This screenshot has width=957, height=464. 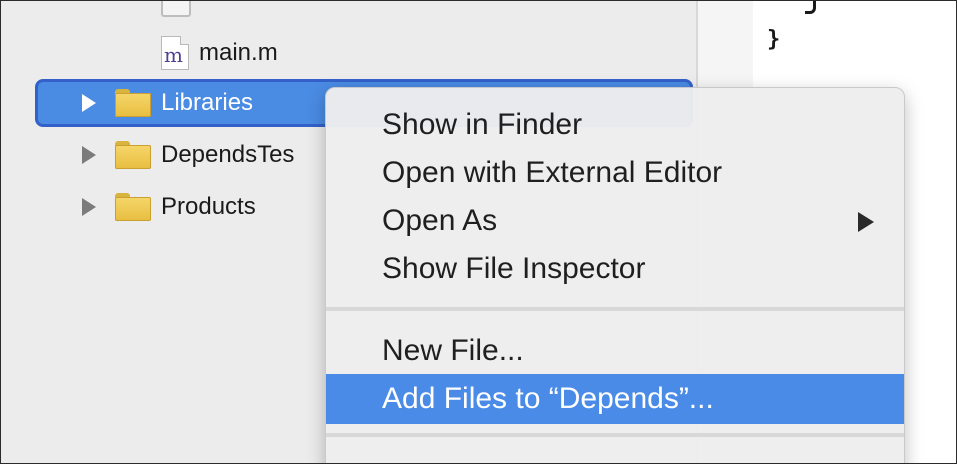 I want to click on code-line: }, so click(x=774, y=39).